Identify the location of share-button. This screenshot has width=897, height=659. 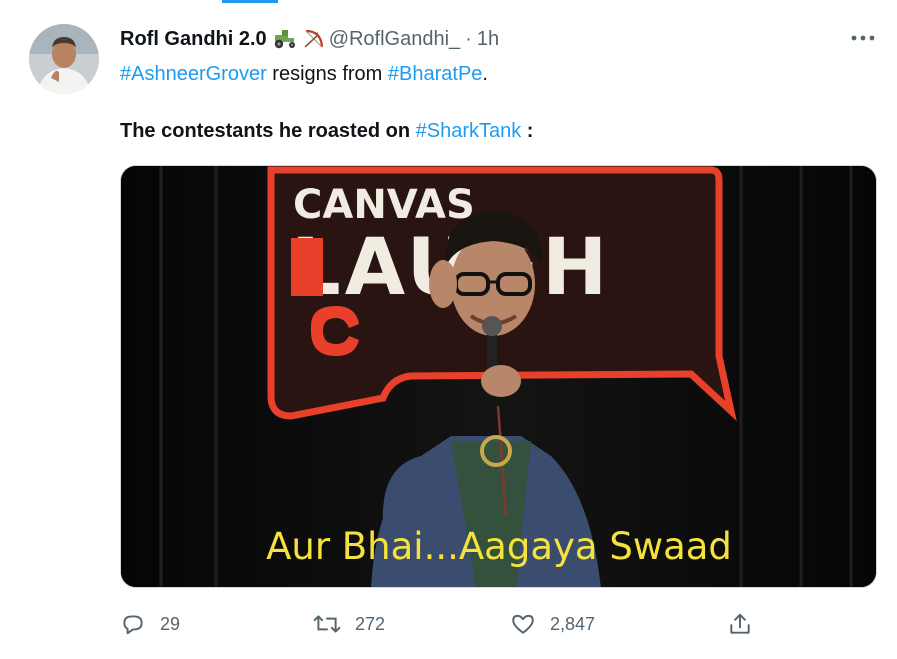
(740, 624).